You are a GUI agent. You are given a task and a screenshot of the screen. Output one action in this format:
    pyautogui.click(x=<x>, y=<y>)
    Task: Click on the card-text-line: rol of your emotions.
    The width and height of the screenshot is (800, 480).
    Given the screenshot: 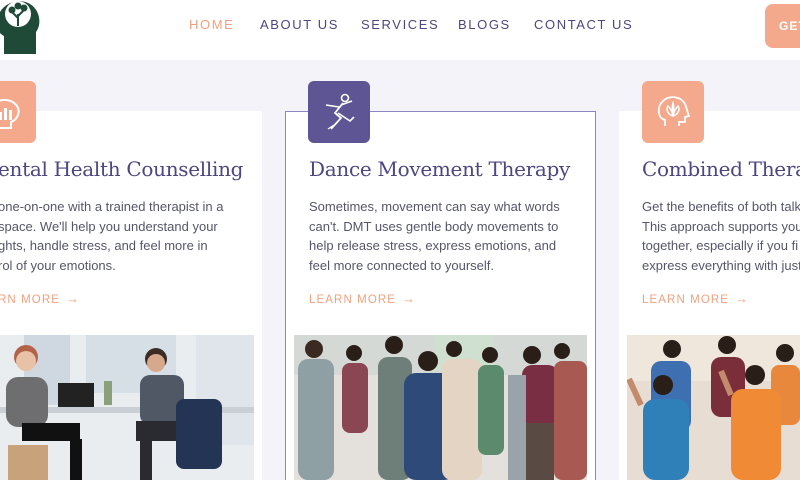 What is the action you would take?
    pyautogui.click(x=58, y=265)
    